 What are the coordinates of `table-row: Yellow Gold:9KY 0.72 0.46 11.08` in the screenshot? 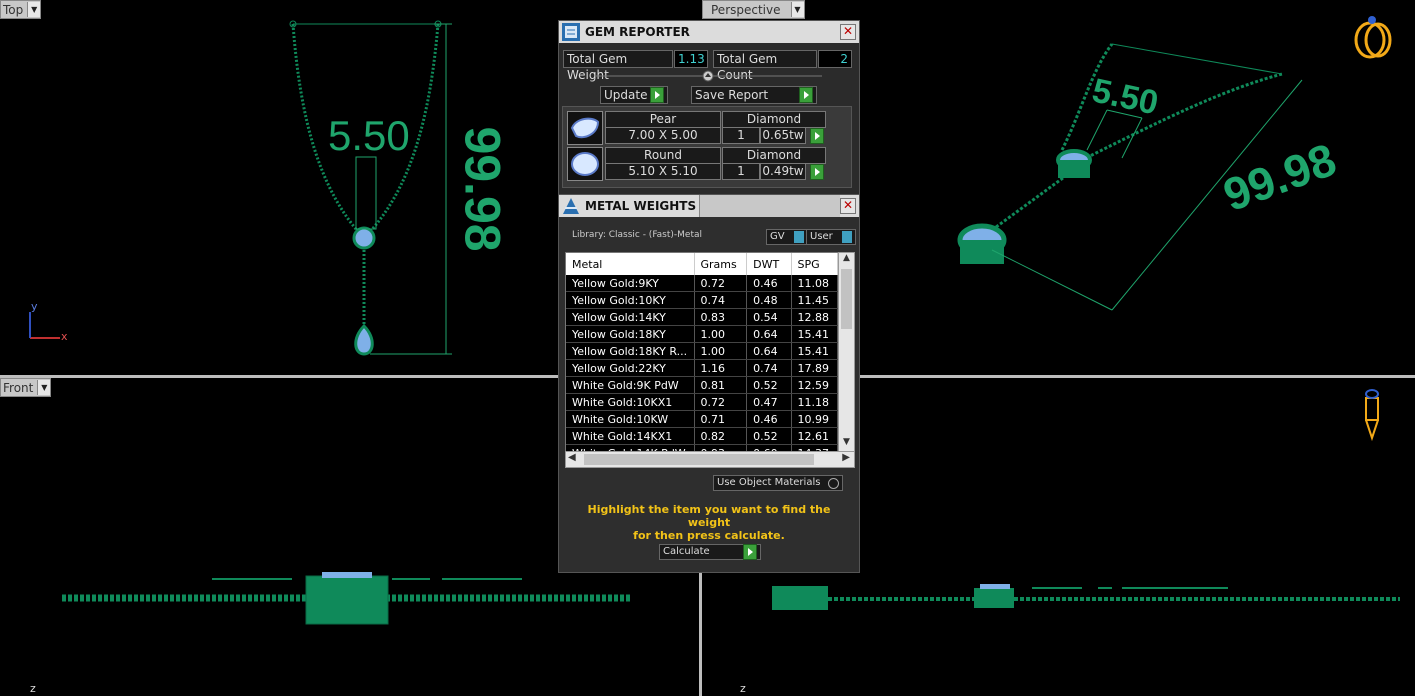 It's located at (702, 283).